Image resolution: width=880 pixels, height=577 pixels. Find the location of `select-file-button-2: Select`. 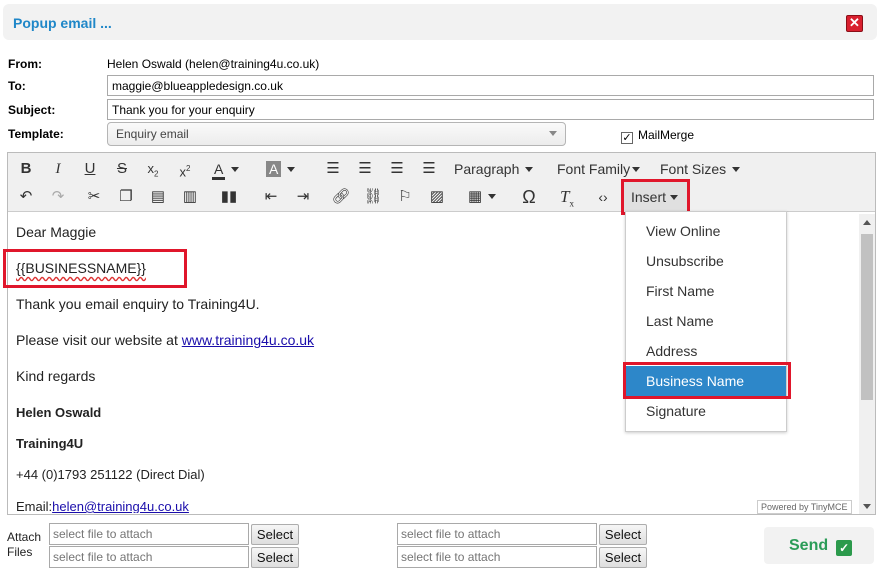

select-file-button-2: Select is located at coordinates (275, 557).